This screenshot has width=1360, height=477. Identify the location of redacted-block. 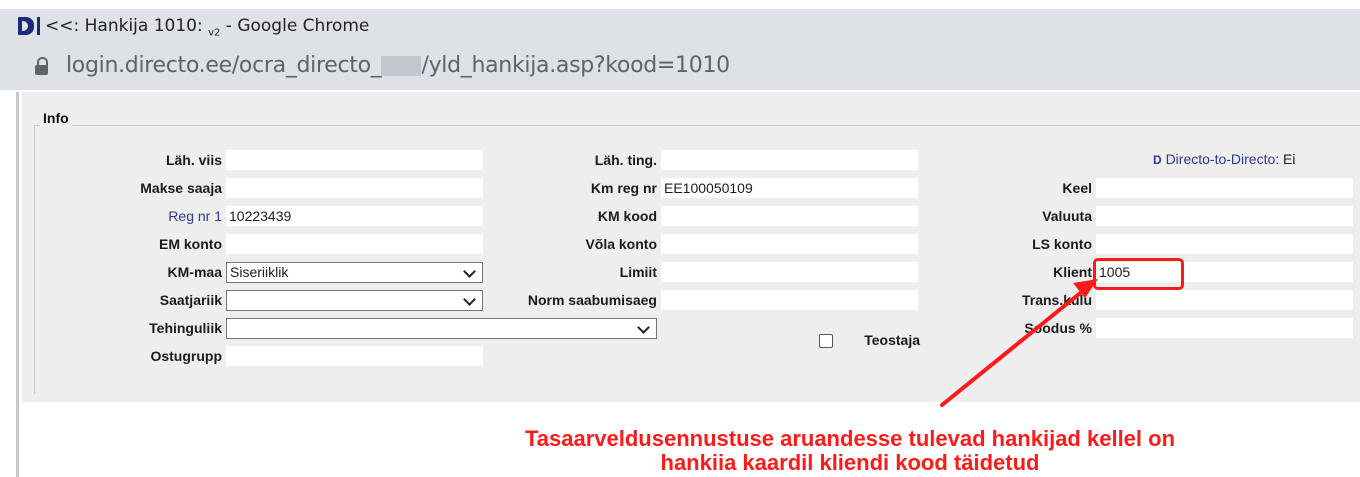
(401, 66).